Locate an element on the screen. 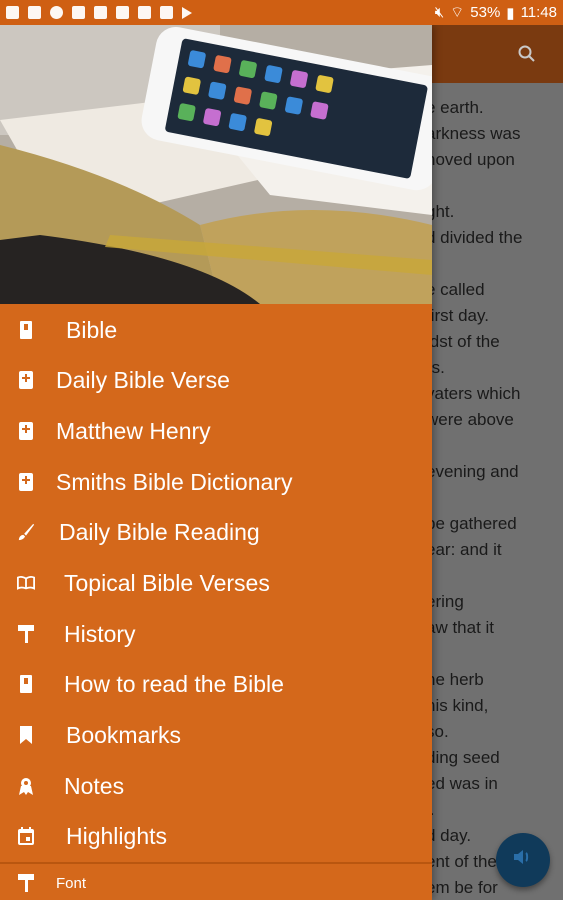 This screenshot has height=900, width=563. menu-item-how-to-read-the-bible: How to read the Bible is located at coordinates (216, 684).